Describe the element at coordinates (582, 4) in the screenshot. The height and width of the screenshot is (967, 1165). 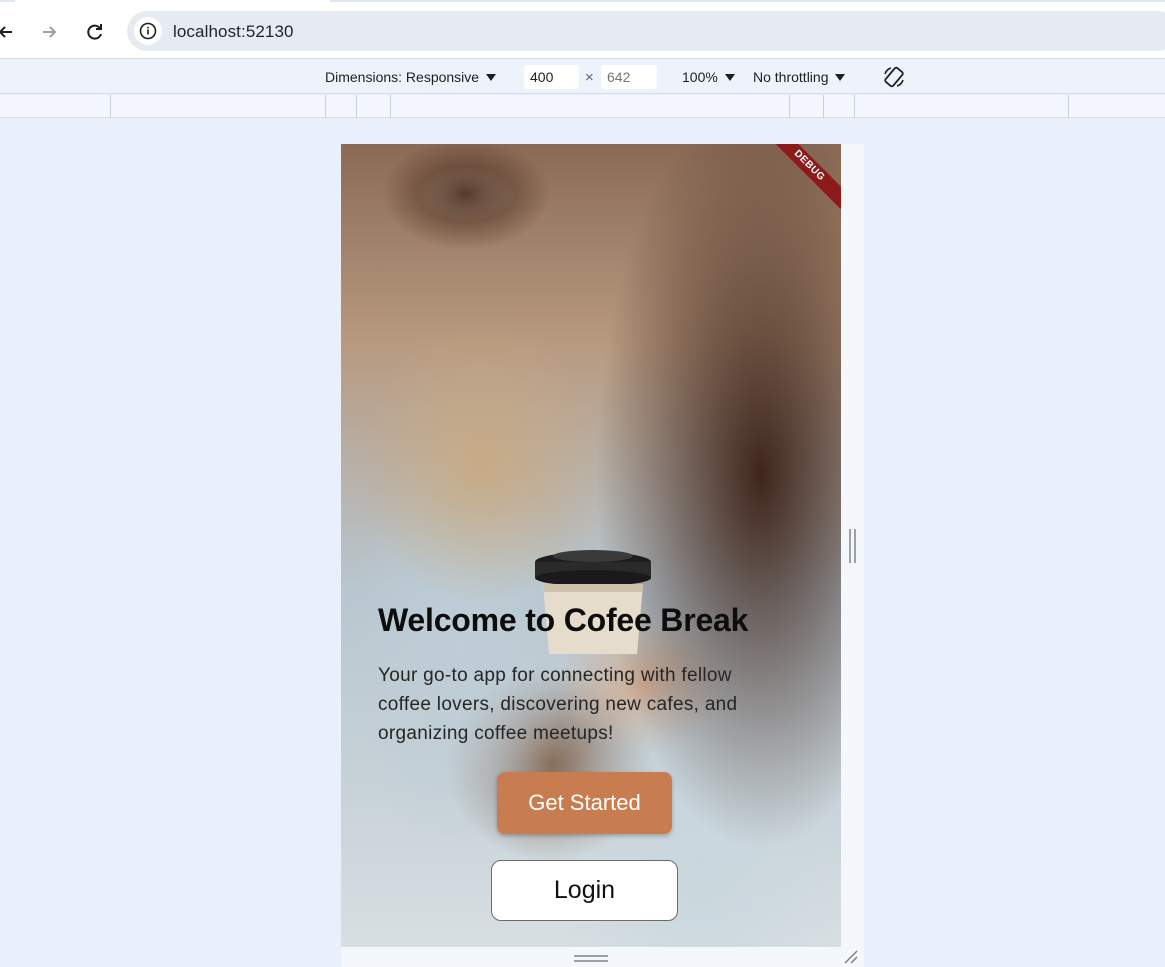
I see `tab-strip` at that location.